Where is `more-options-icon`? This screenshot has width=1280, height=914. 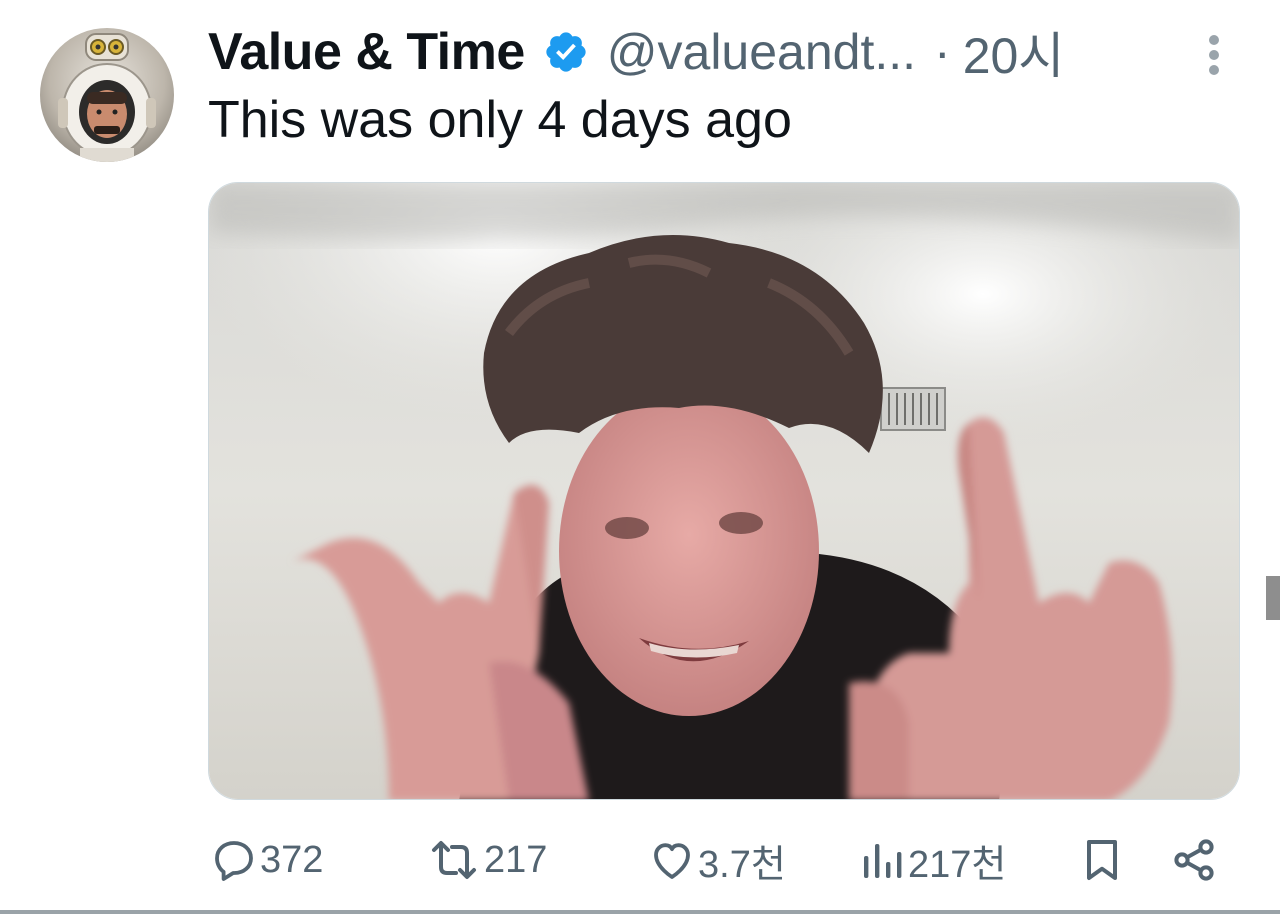 more-options-icon is located at coordinates (1214, 55).